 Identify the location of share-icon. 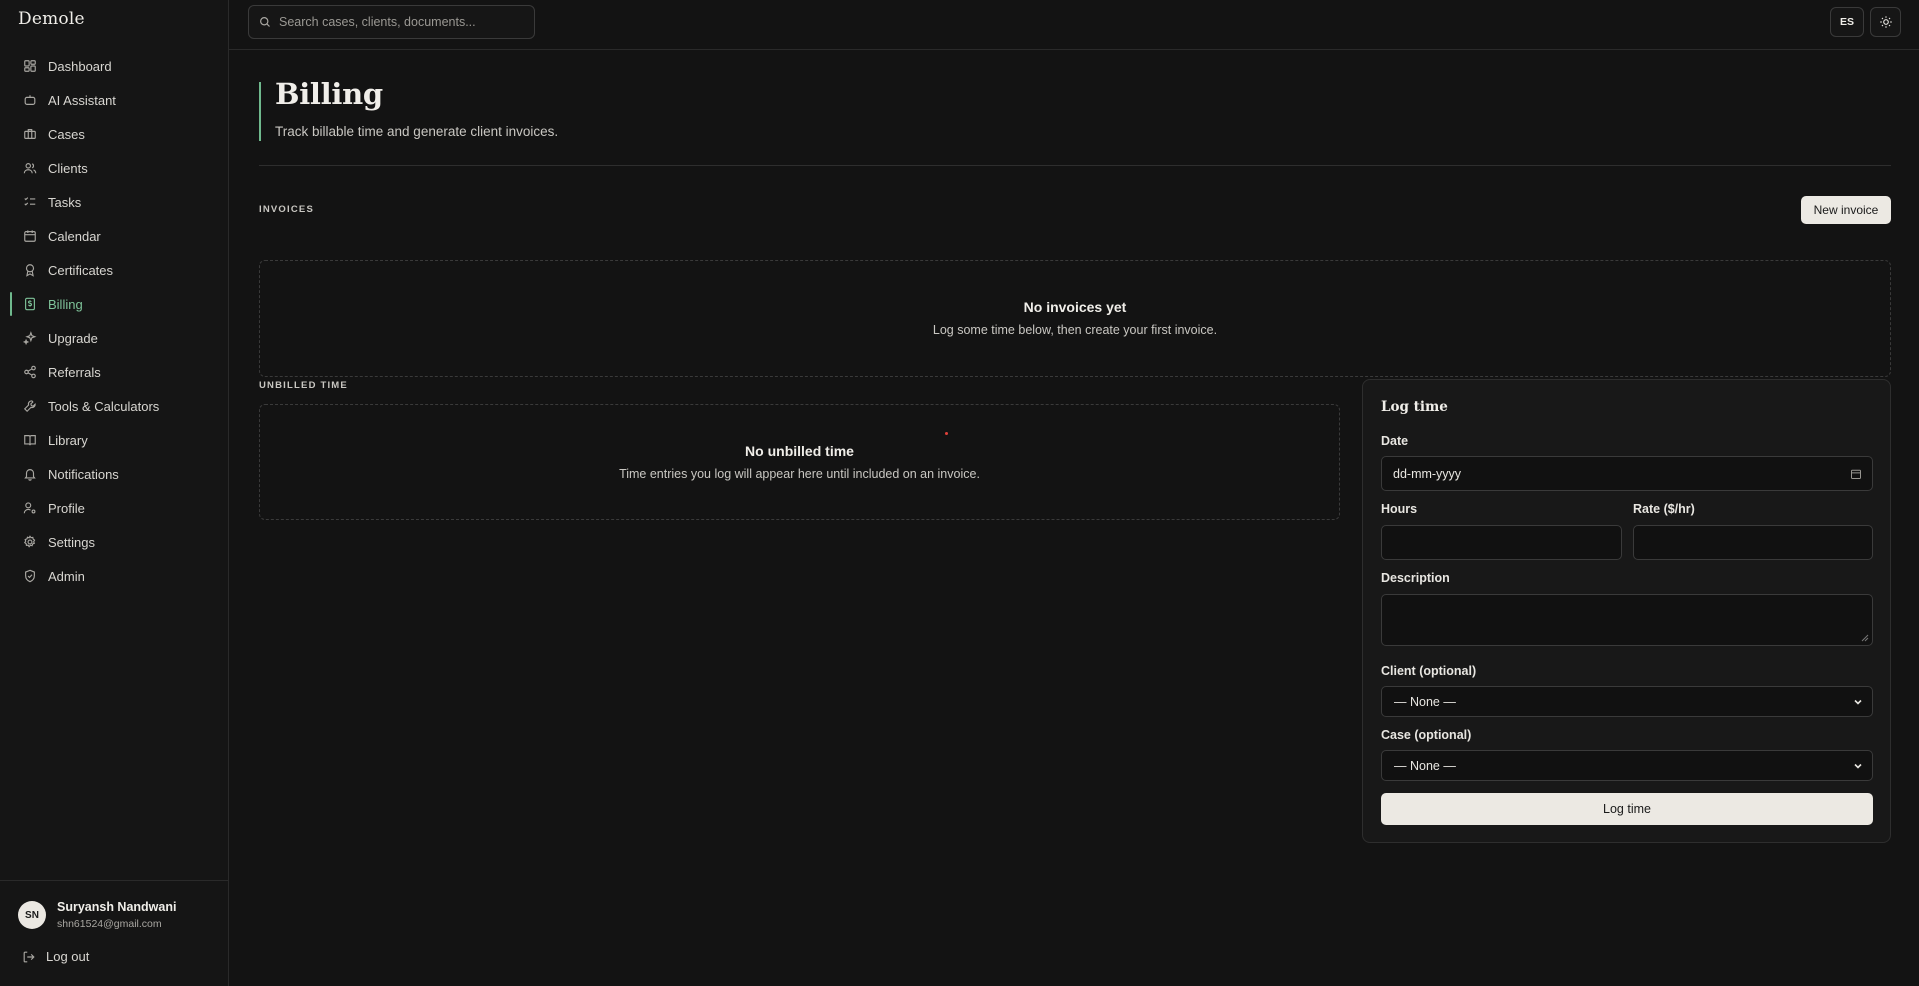
(30, 372).